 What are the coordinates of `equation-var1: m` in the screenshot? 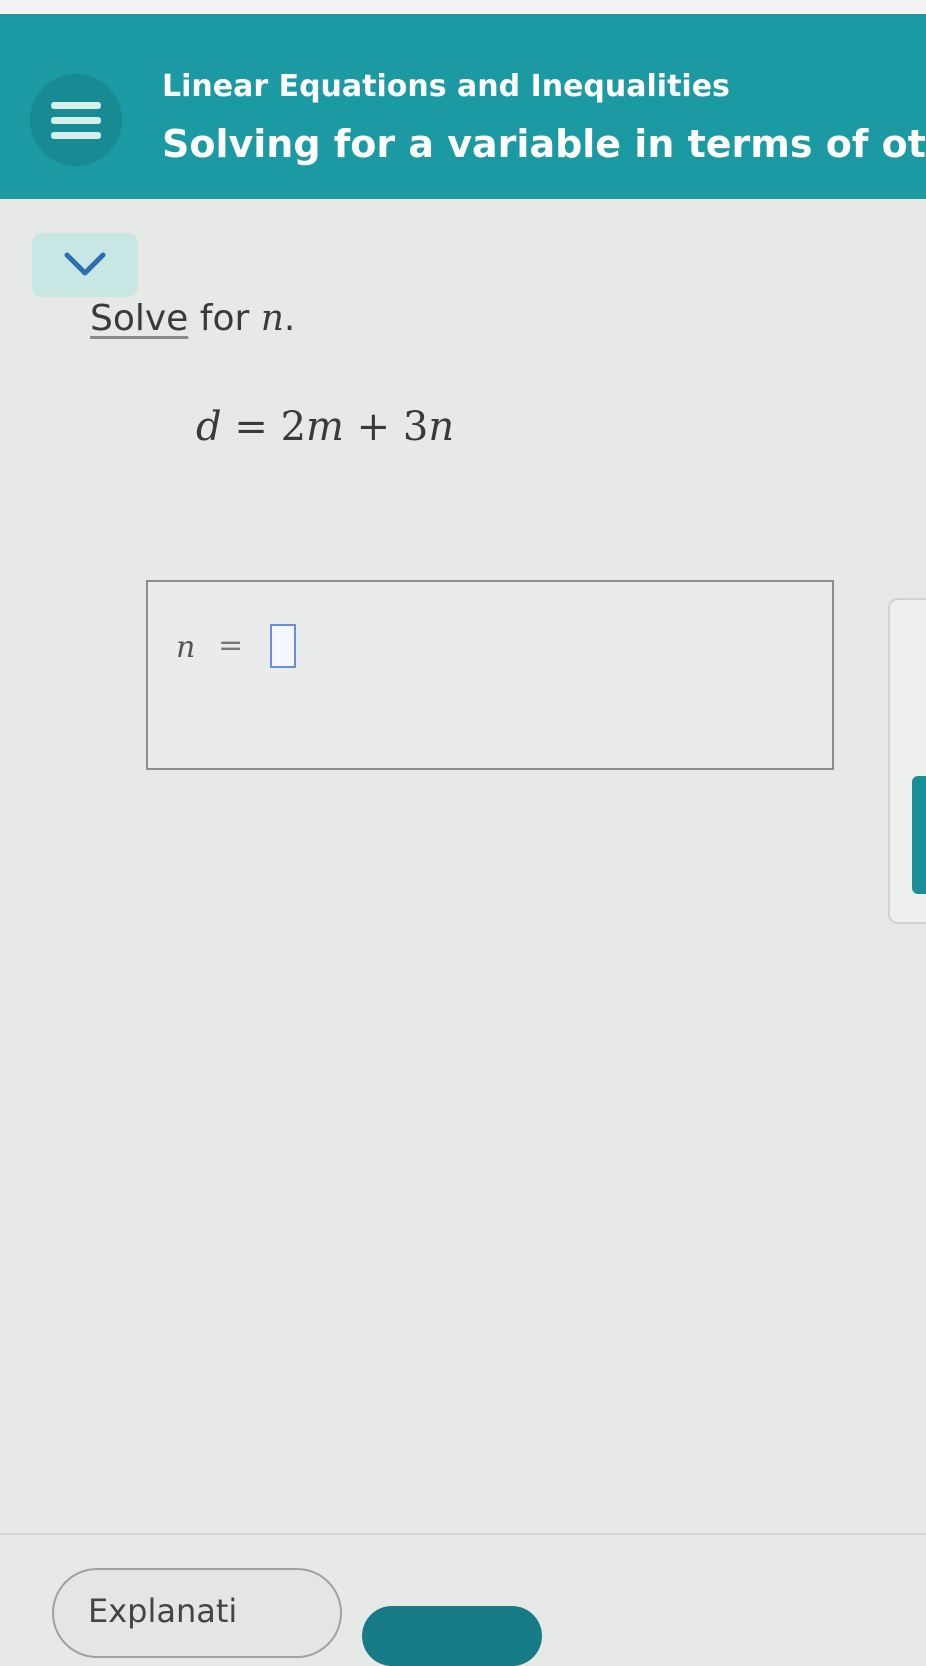 It's located at (325, 427).